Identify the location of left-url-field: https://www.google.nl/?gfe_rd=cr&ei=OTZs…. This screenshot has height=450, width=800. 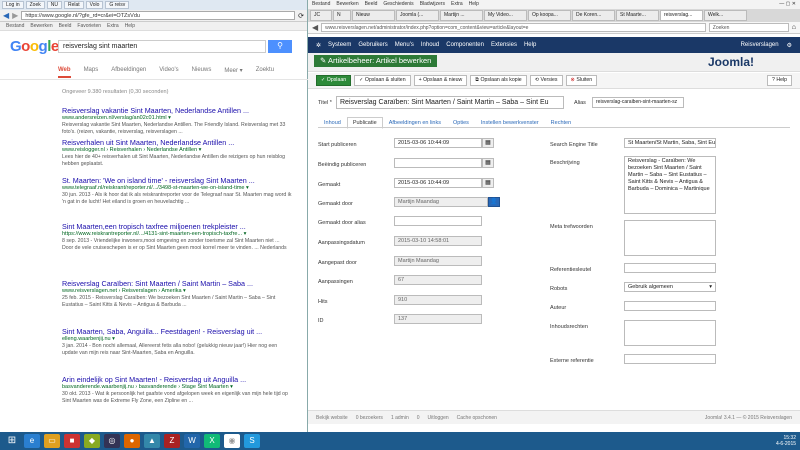
(158, 15).